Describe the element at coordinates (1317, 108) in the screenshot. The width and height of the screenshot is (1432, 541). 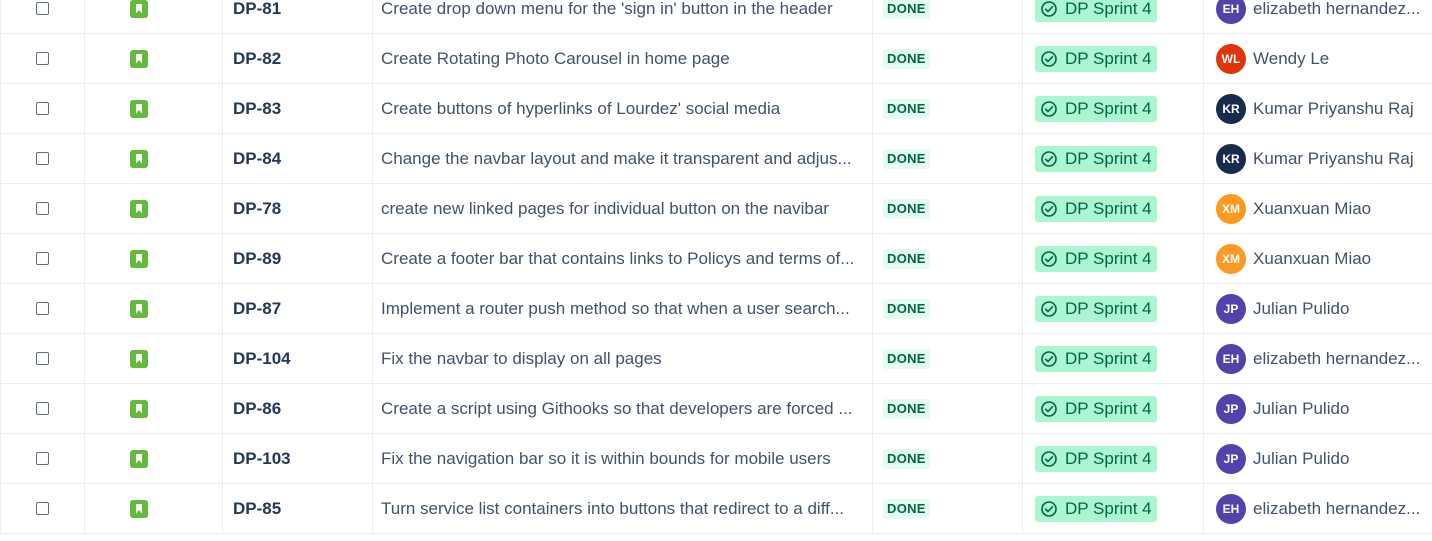
I see `assignee-cell: KR Kumar Priyanshu Raj` at that location.